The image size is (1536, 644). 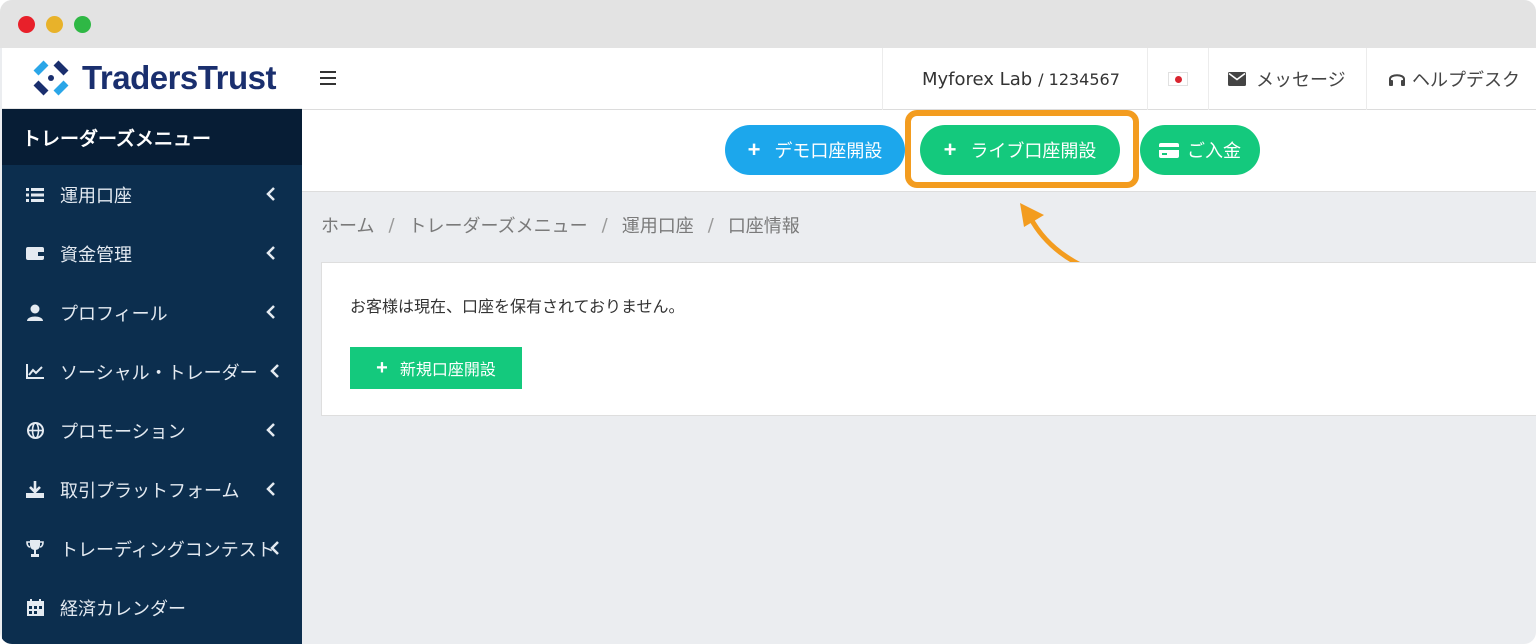 What do you see at coordinates (152, 137) in the screenshot?
I see `sidebar-header: トレーダーズメニュー` at bounding box center [152, 137].